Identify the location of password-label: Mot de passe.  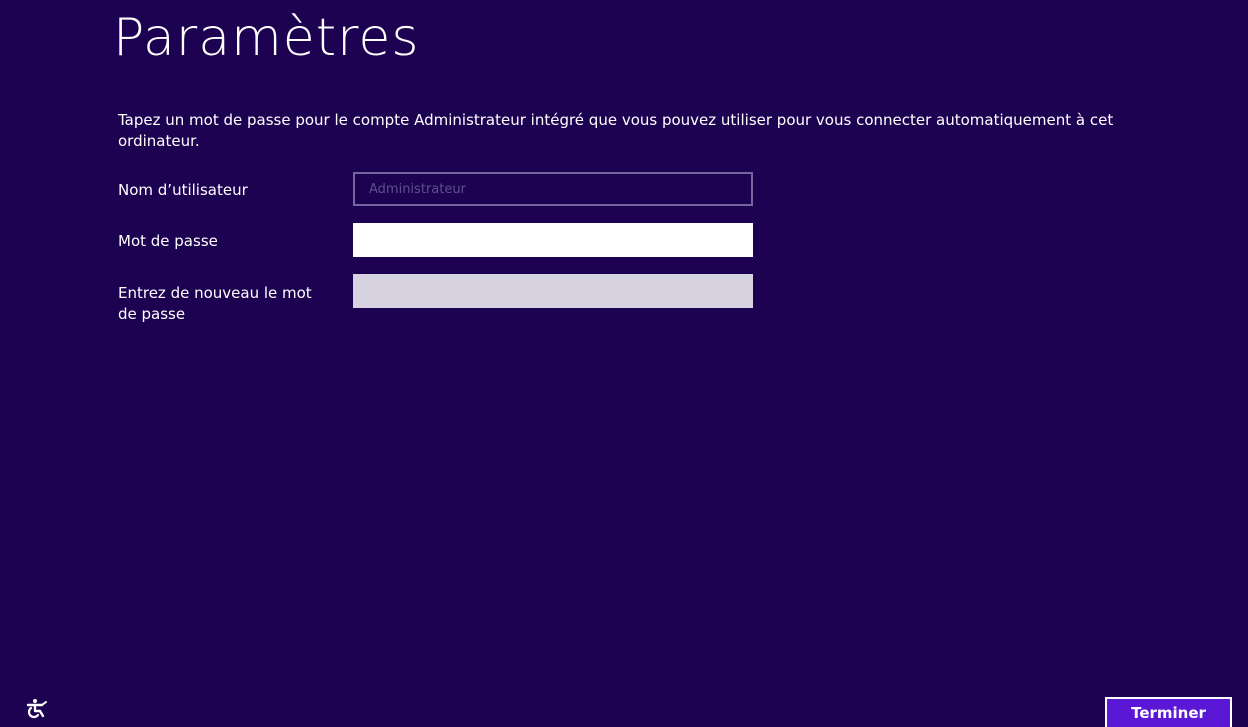
(168, 241).